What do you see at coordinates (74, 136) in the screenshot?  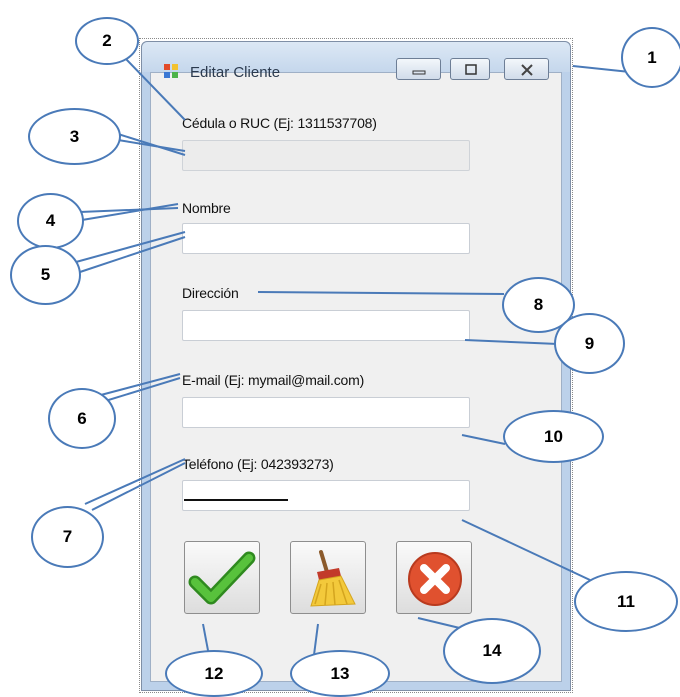 I see `callout-3: 3` at bounding box center [74, 136].